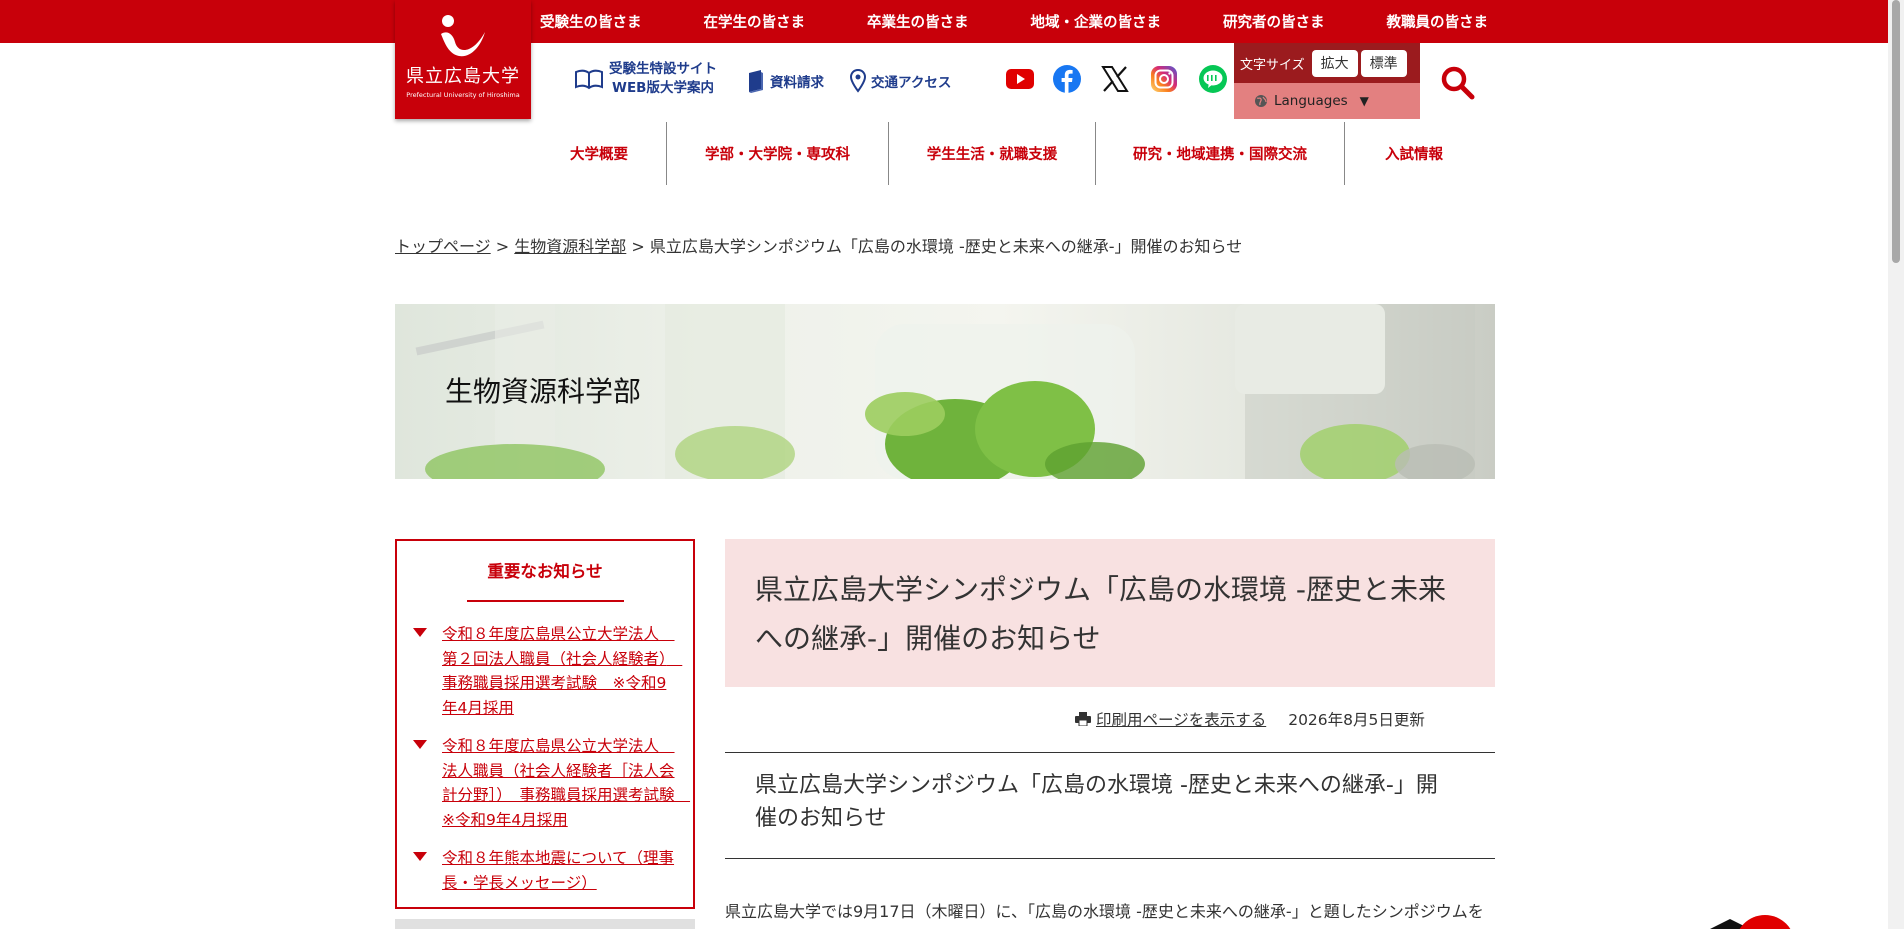  I want to click on font-size-control: 文字サイズ 拡大 標準, so click(1327, 63).